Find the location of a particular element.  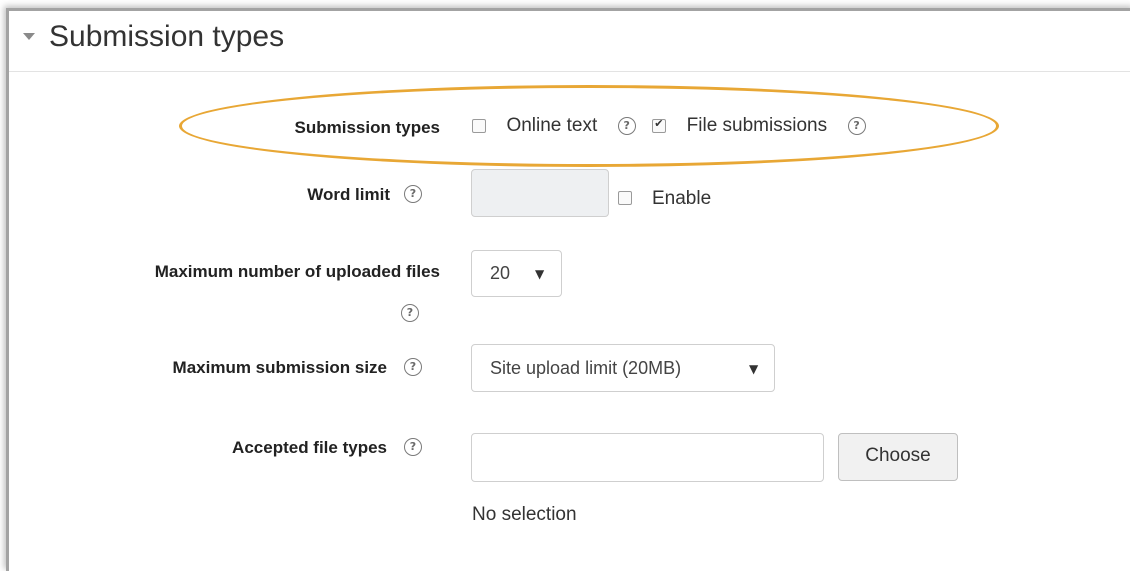

max-size-value: Site upload limit (20MB) is located at coordinates (586, 368).